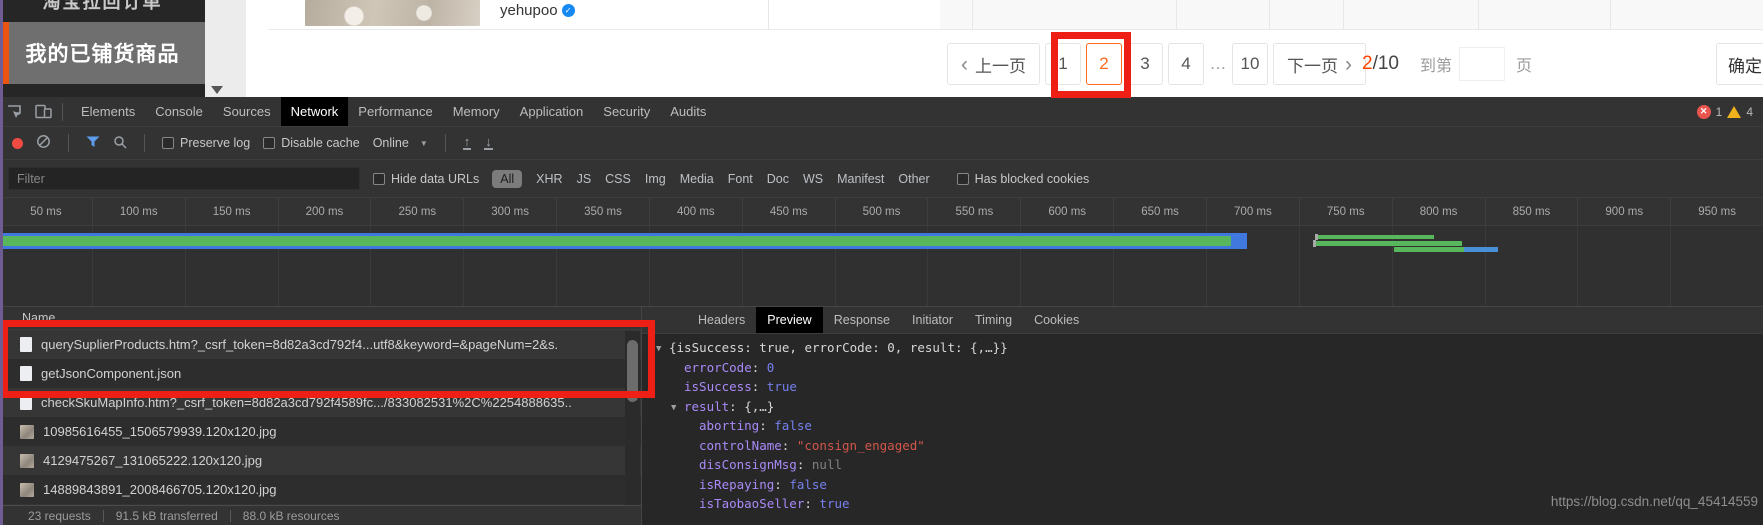 This screenshot has height=525, width=1763. Describe the element at coordinates (1319, 64) in the screenshot. I see `next-page-button: 下一页 ›` at that location.